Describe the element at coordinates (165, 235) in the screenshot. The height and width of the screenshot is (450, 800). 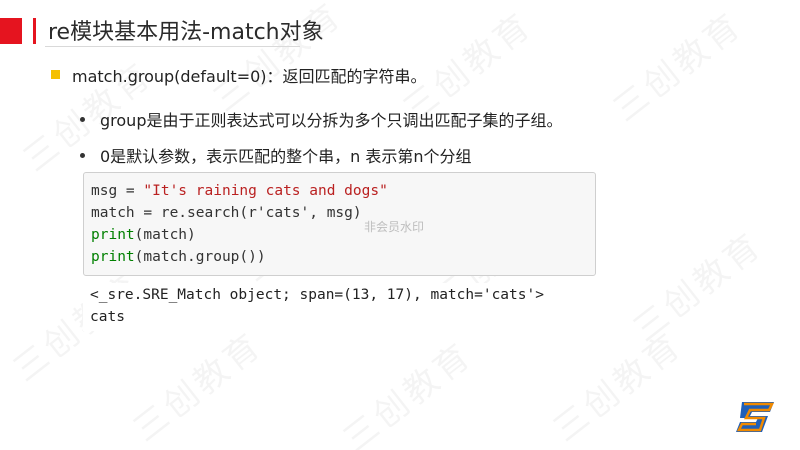
I see `code-text: (match)` at that location.